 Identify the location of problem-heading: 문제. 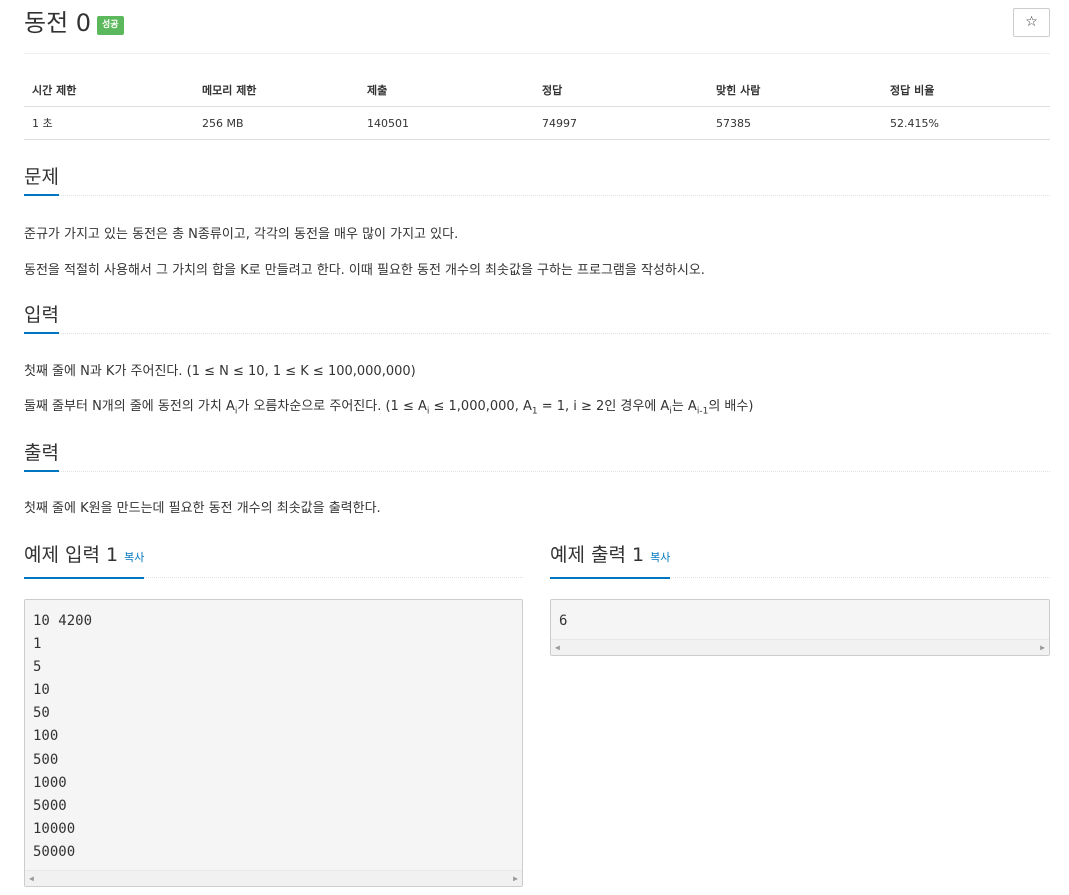
(41, 181).